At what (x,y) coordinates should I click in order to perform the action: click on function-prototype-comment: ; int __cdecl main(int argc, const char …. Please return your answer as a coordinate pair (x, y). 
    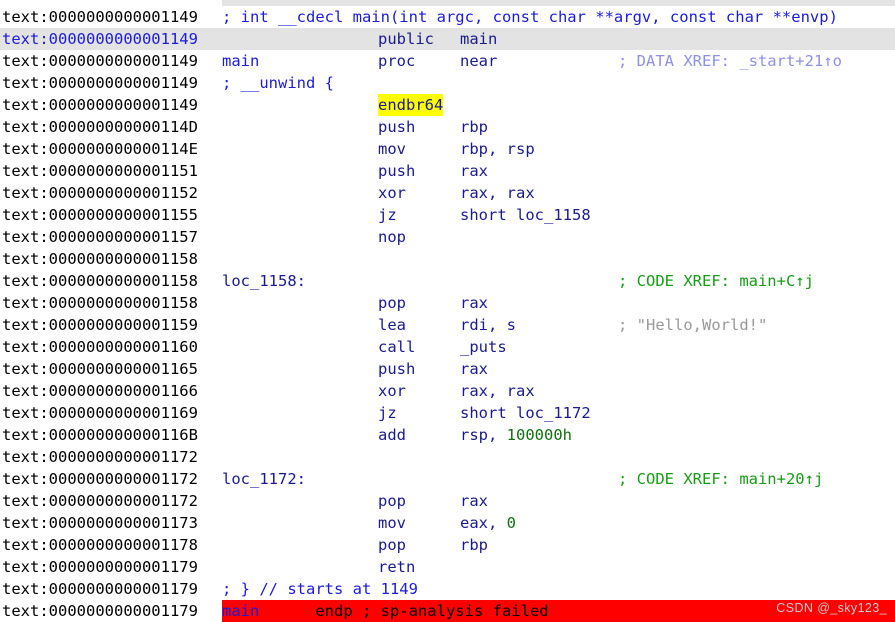
    Looking at the image, I should click on (530, 17).